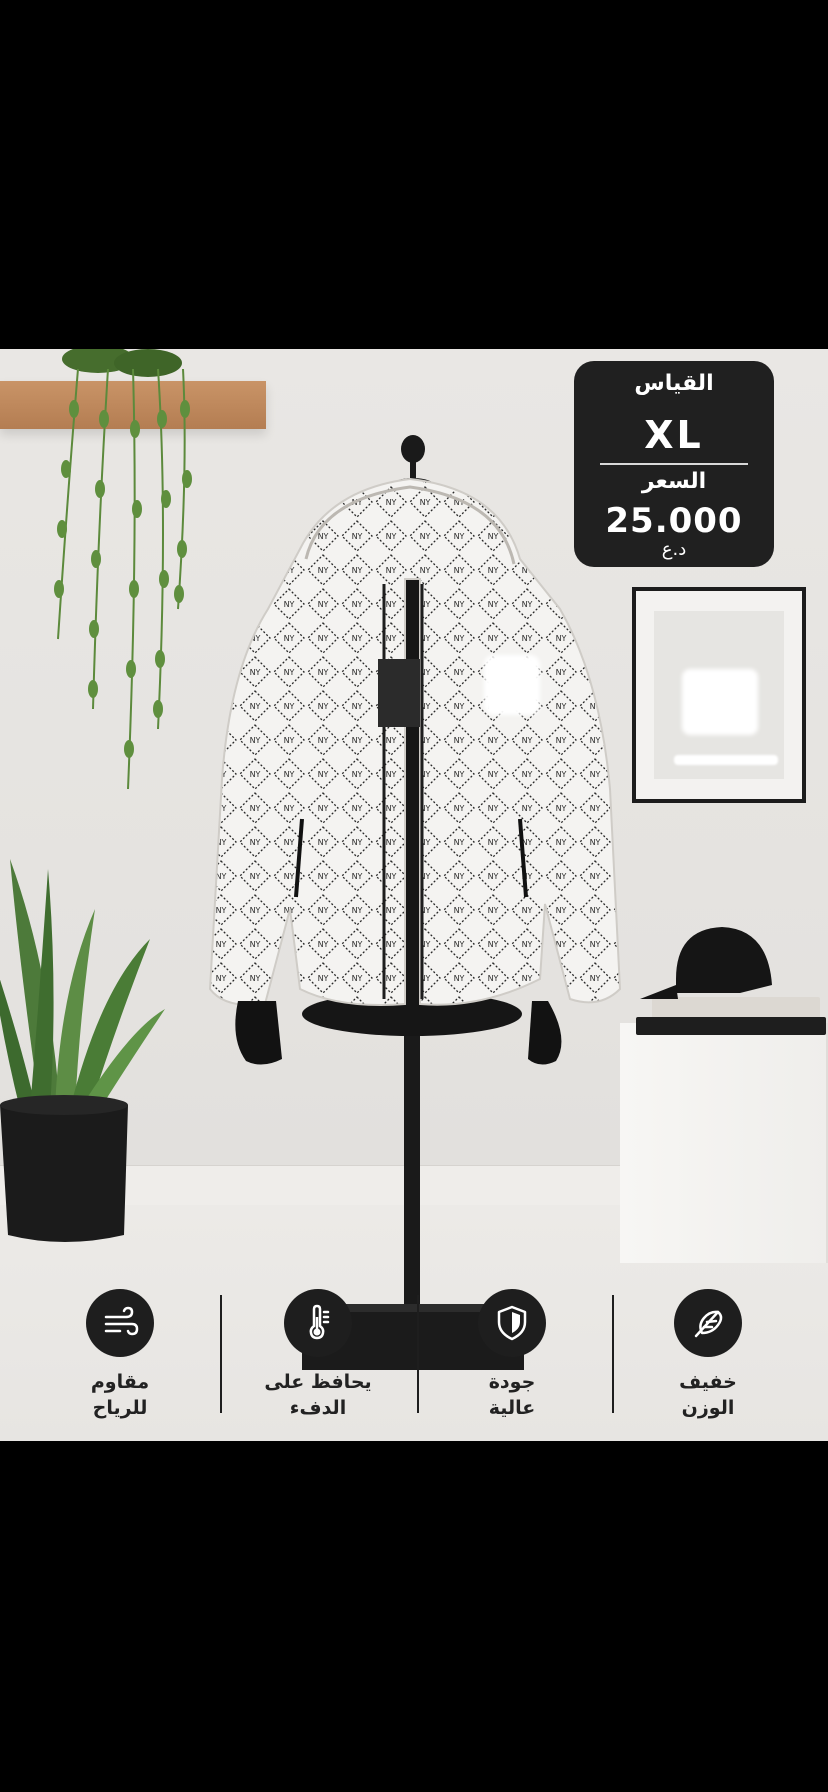 This screenshot has width=828, height=1792. Describe the element at coordinates (120, 1382) in the screenshot. I see `feature-line1: مقاوم` at that location.